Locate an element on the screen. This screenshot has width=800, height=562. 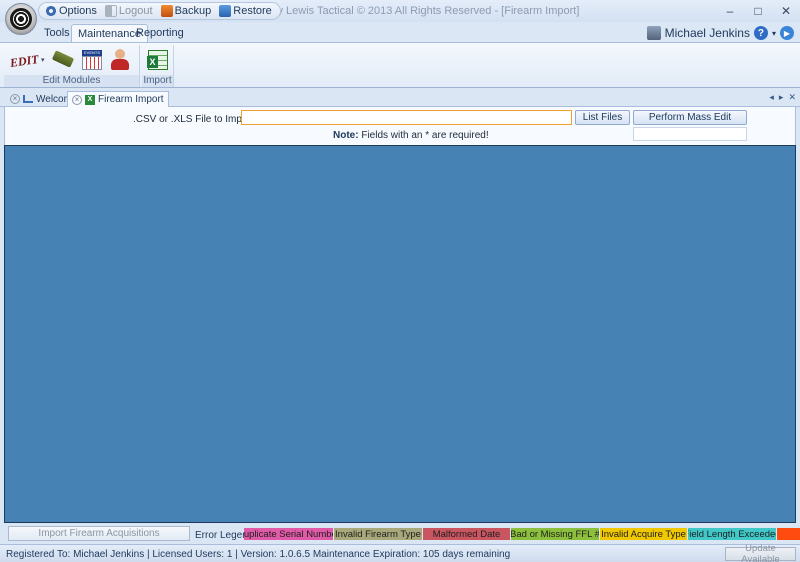
user-name: Michael Jenkins is located at coordinates (707, 33).